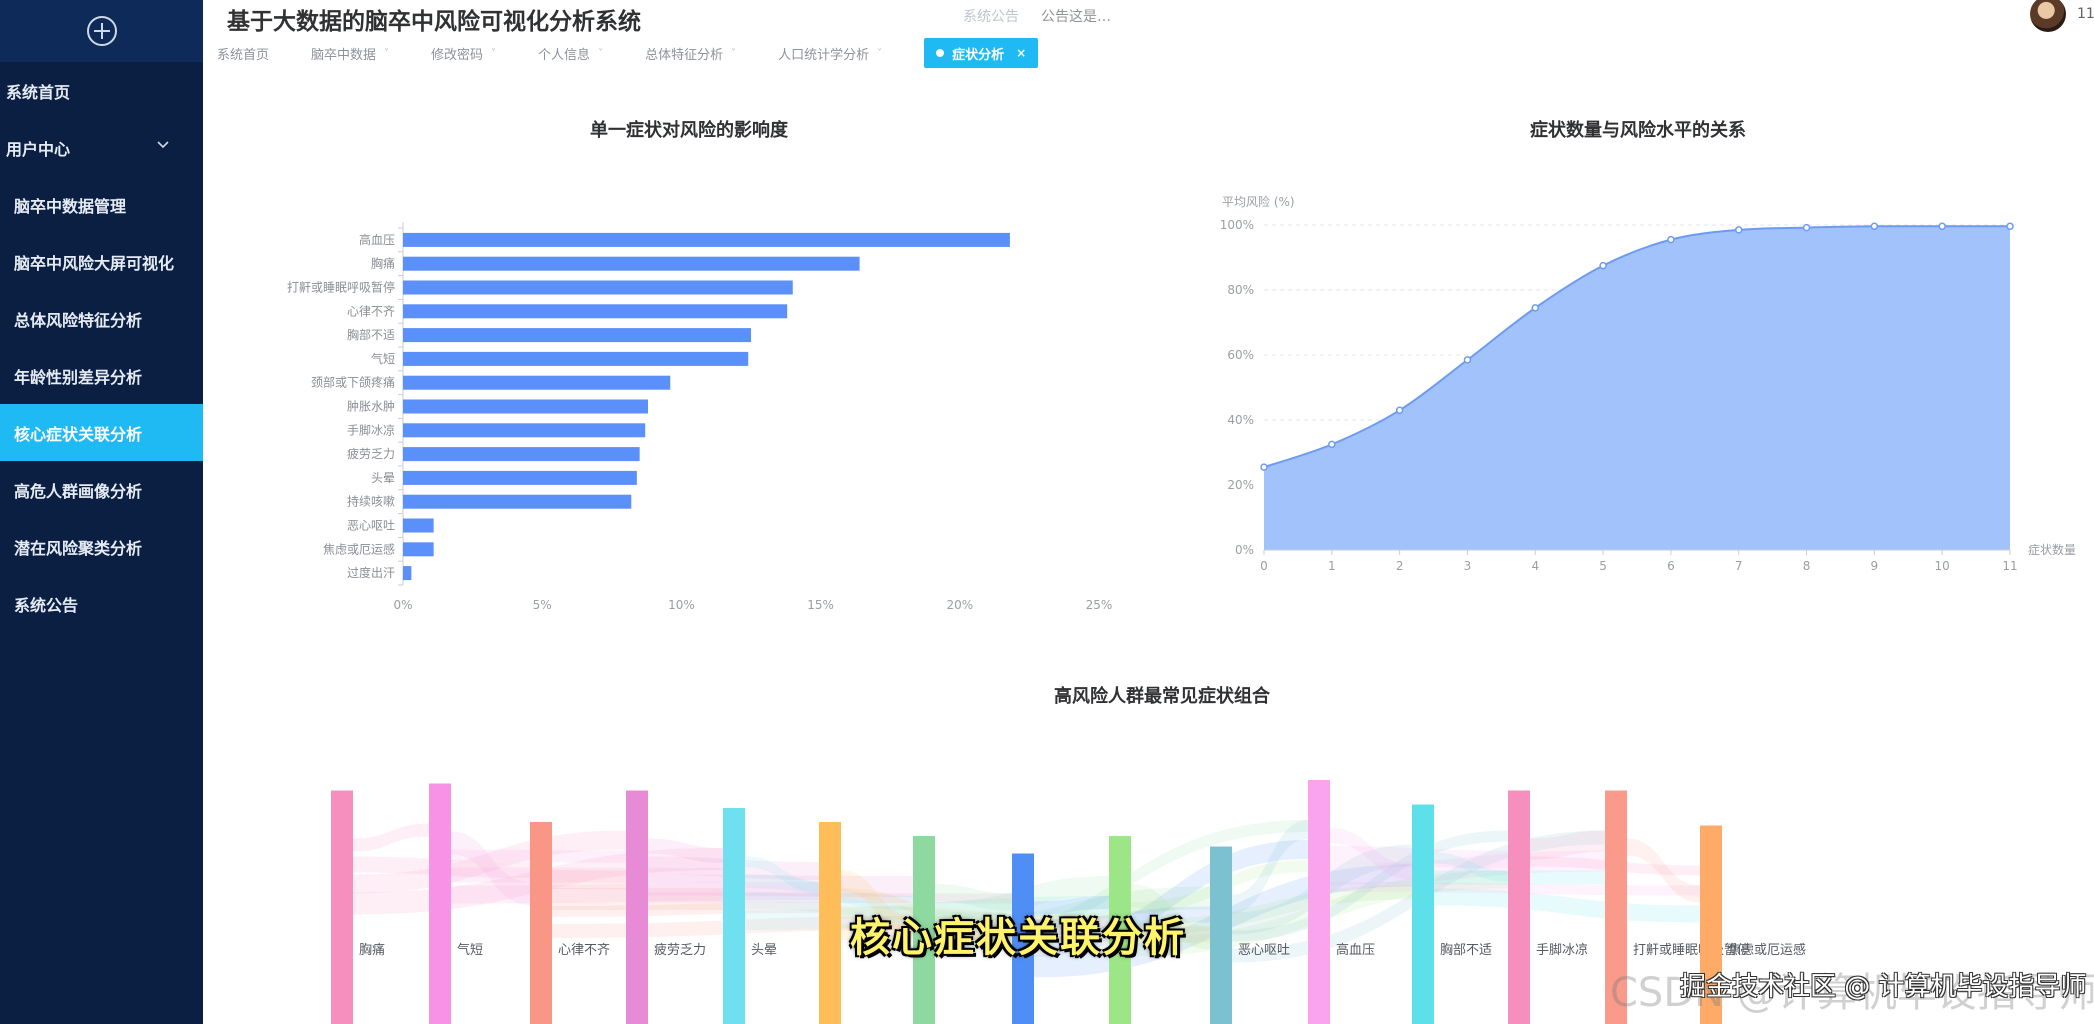  I want to click on sidebar-item-5: 年龄性别差异分析, so click(101, 375).